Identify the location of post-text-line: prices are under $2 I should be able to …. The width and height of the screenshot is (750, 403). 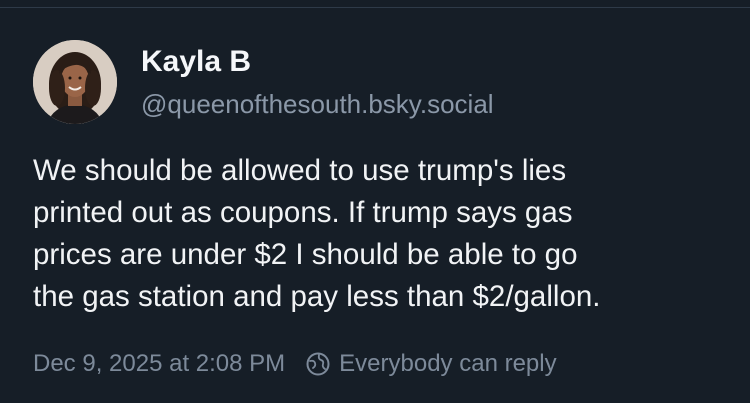
(305, 254).